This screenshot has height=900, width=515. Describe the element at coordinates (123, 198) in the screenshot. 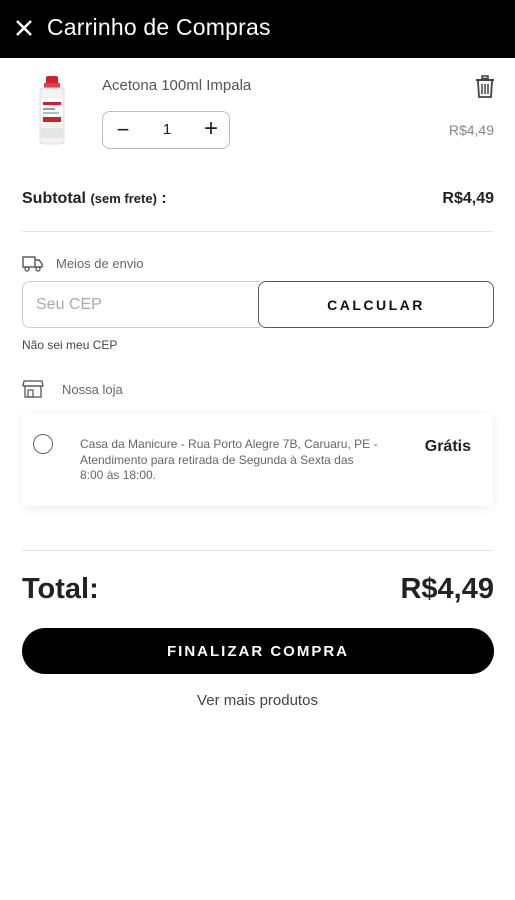

I see `subtotal-note: (sem frete)` at that location.